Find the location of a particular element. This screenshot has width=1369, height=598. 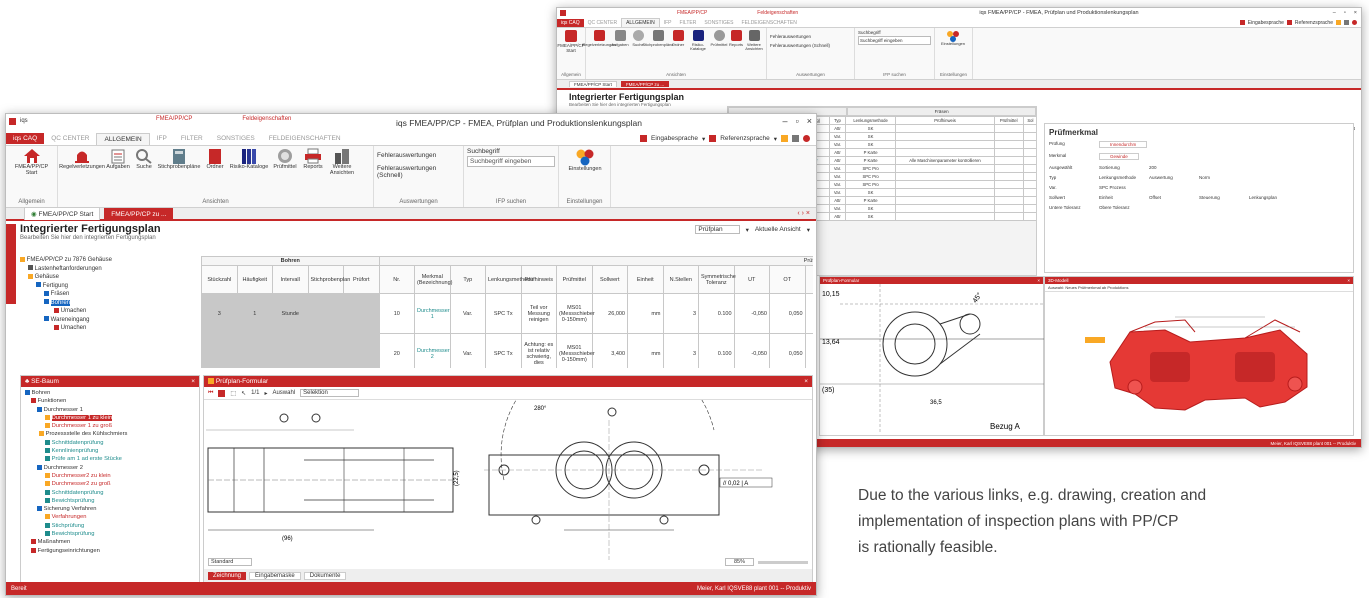

tree-item: FMEA/PP/CP zu 7876 Gehäuse is located at coordinates (110, 260).